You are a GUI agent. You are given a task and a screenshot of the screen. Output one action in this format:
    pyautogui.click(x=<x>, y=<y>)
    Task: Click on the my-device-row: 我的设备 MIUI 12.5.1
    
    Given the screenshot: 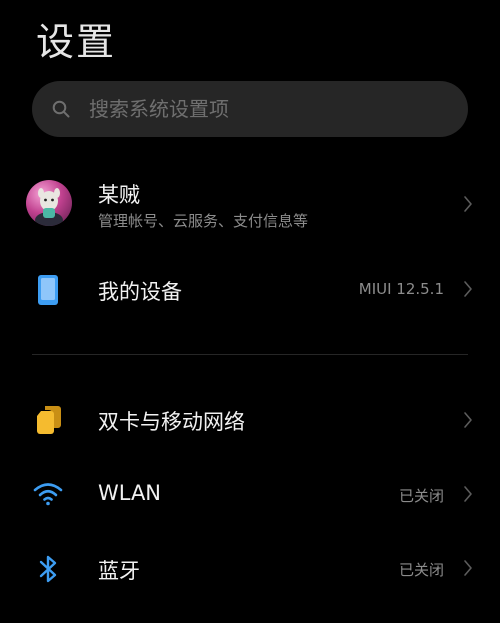 What is the action you would take?
    pyautogui.click(x=250, y=290)
    